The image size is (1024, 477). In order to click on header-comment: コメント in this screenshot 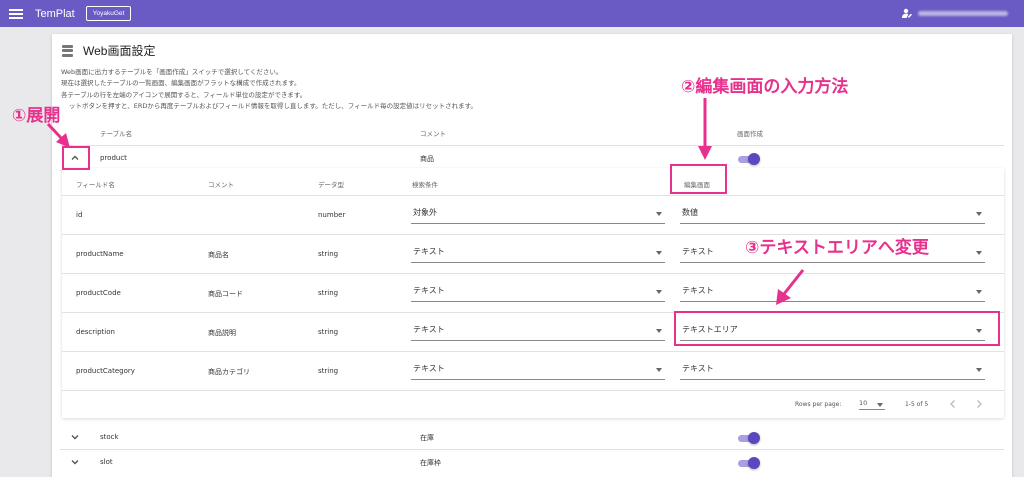, I will do `click(433, 134)`.